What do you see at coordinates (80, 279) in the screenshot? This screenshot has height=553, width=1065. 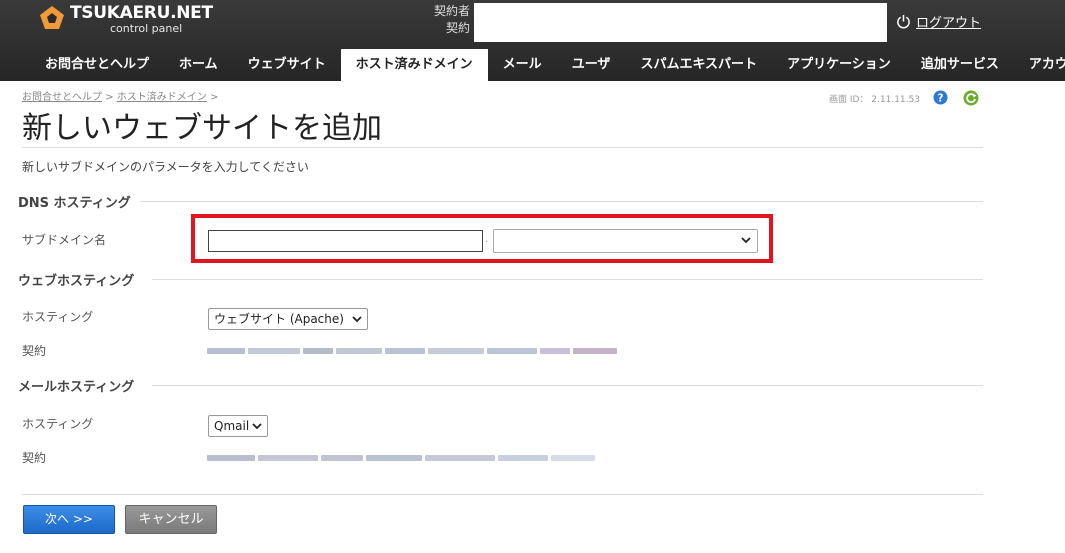 I see `section-web-hosting: ウェブホスティング` at bounding box center [80, 279].